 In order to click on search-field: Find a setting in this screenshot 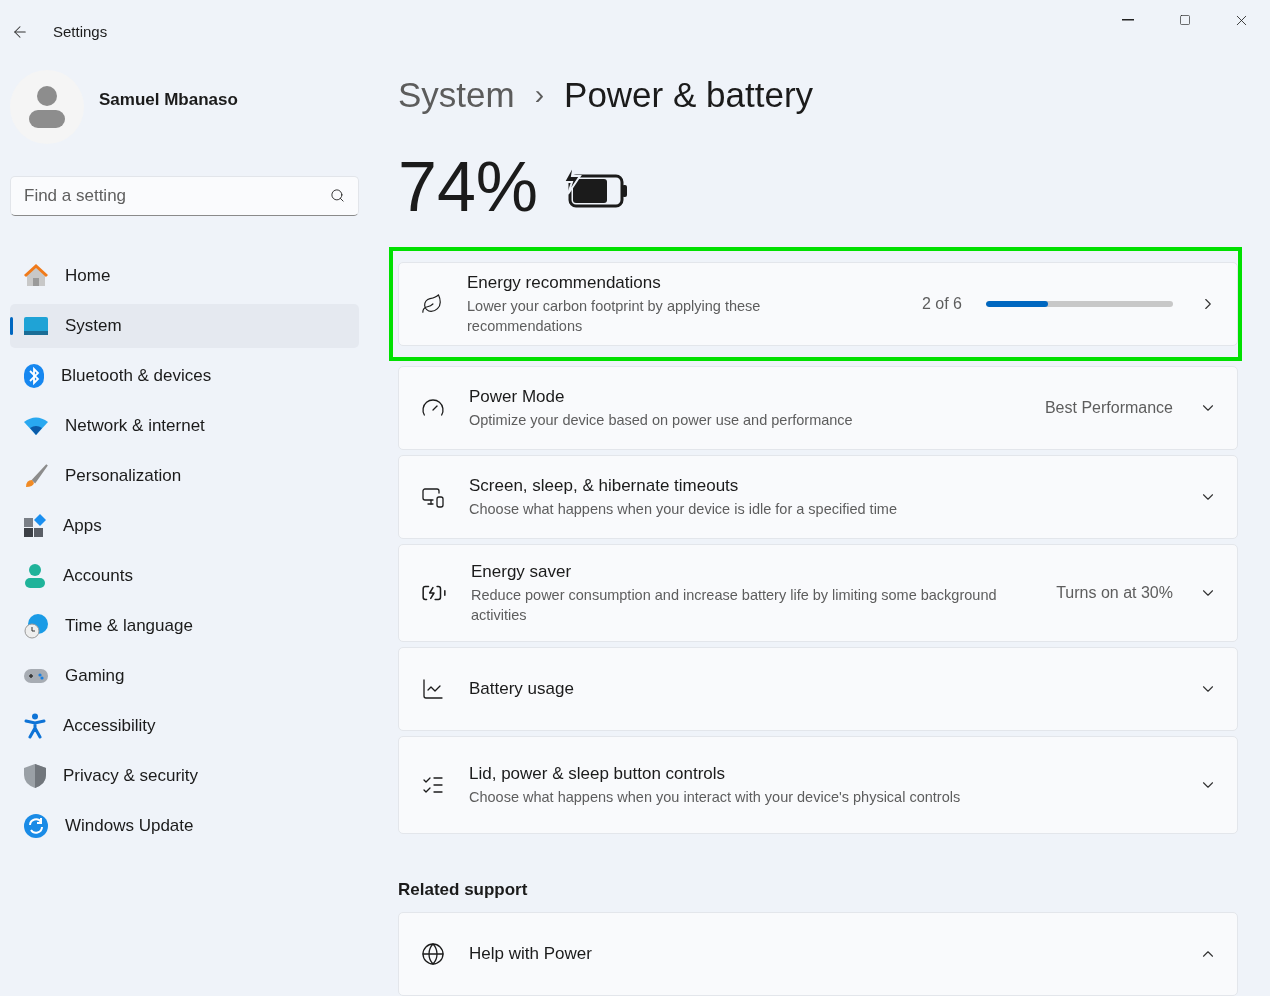, I will do `click(184, 196)`.